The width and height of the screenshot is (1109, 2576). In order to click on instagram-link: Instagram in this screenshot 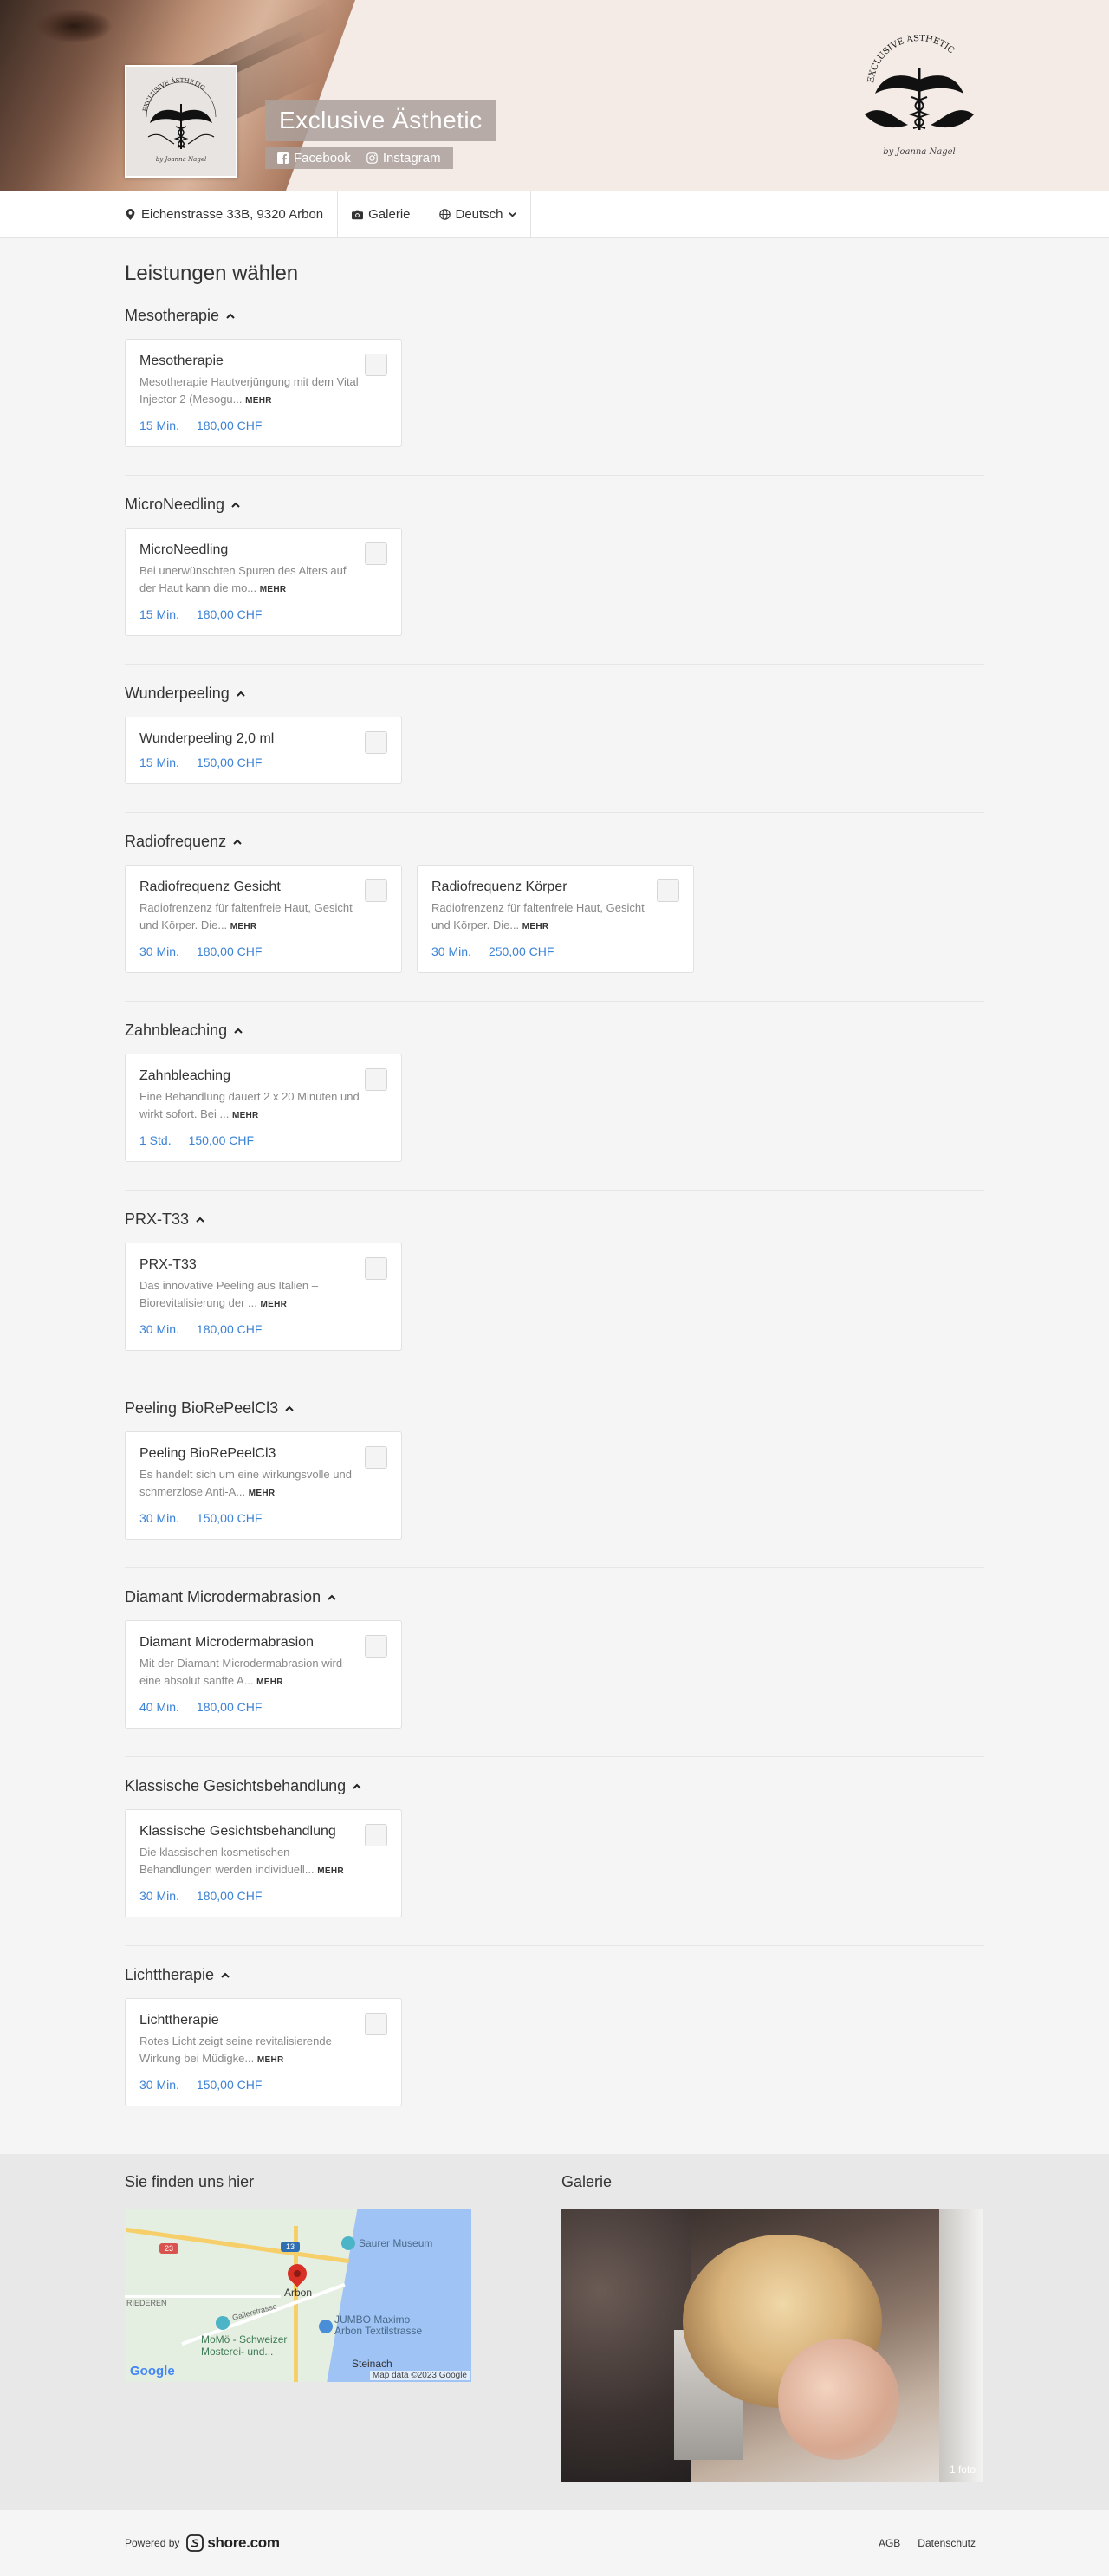, I will do `click(403, 158)`.